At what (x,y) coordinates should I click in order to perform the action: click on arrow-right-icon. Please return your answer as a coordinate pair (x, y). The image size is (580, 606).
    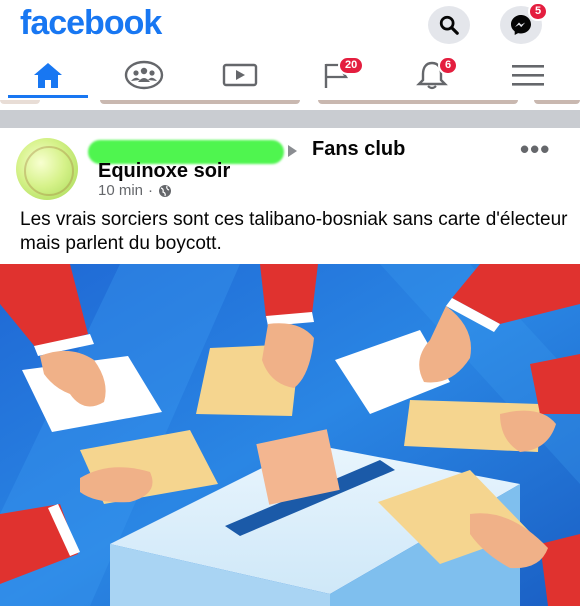
    Looking at the image, I should click on (292, 151).